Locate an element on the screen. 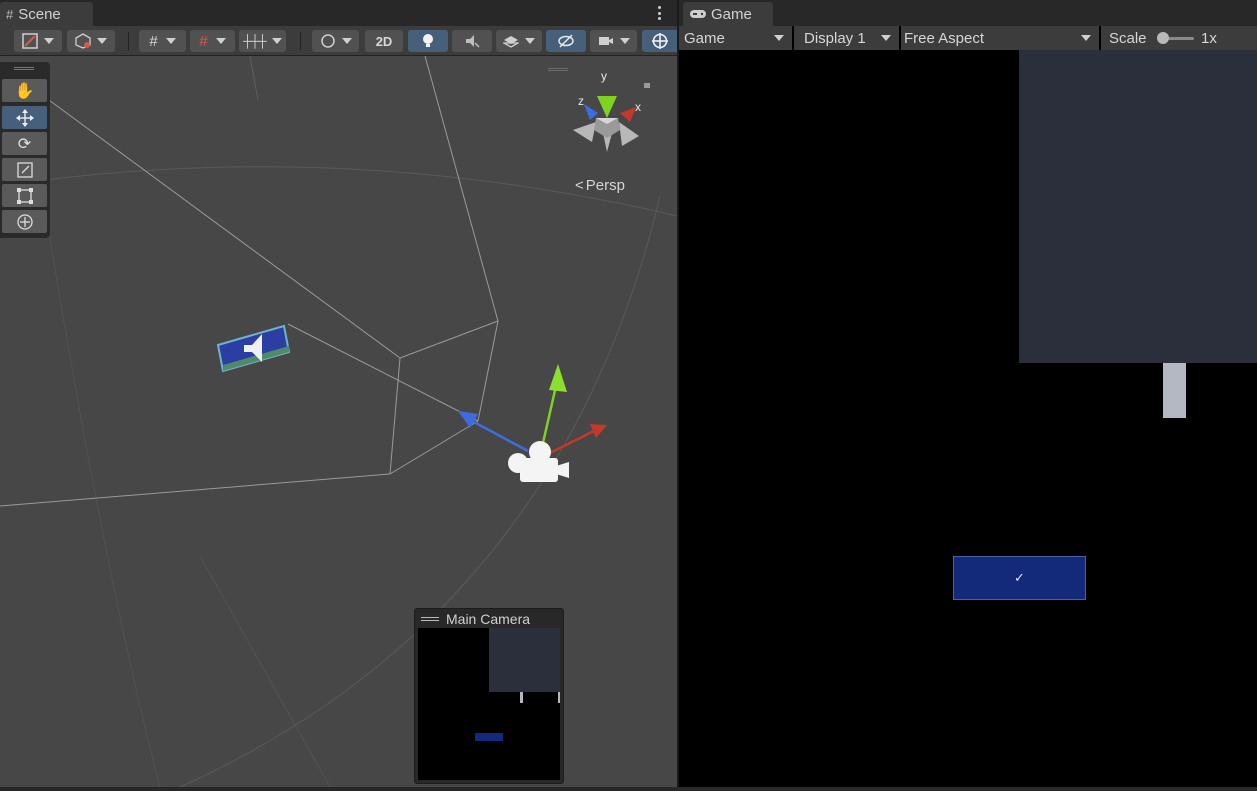 Image resolution: width=1257 pixels, height=791 pixels. game-controller-icon is located at coordinates (698, 14).